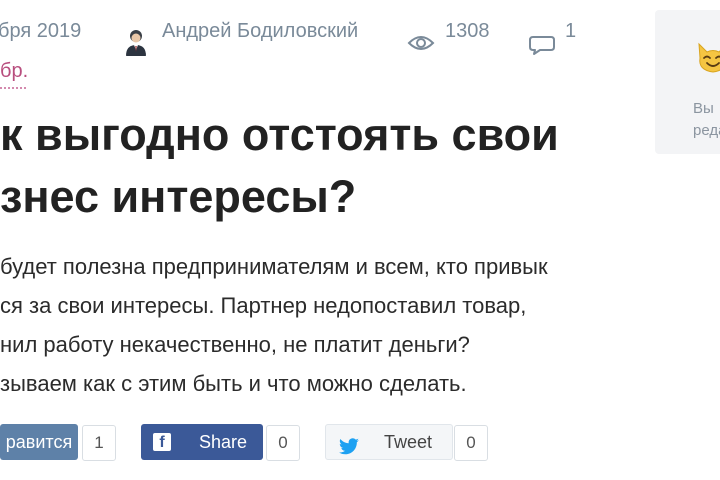 Image resolution: width=720 pixels, height=480 pixels. Describe the element at coordinates (41, 31) in the screenshot. I see `publish-date: бря 2019` at that location.